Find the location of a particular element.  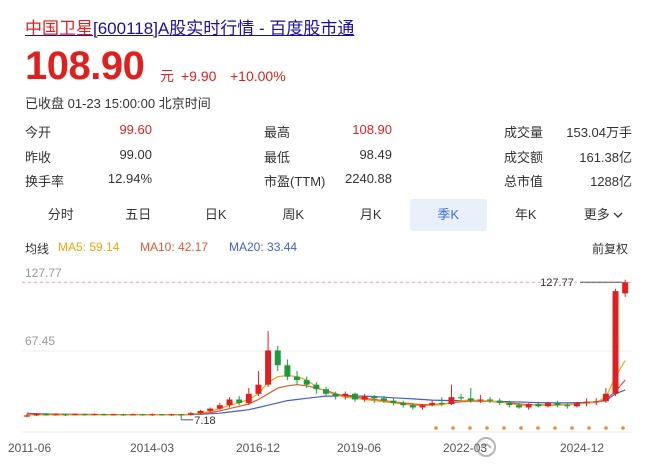

stat-value-prev-close: 99.00 is located at coordinates (135, 154).